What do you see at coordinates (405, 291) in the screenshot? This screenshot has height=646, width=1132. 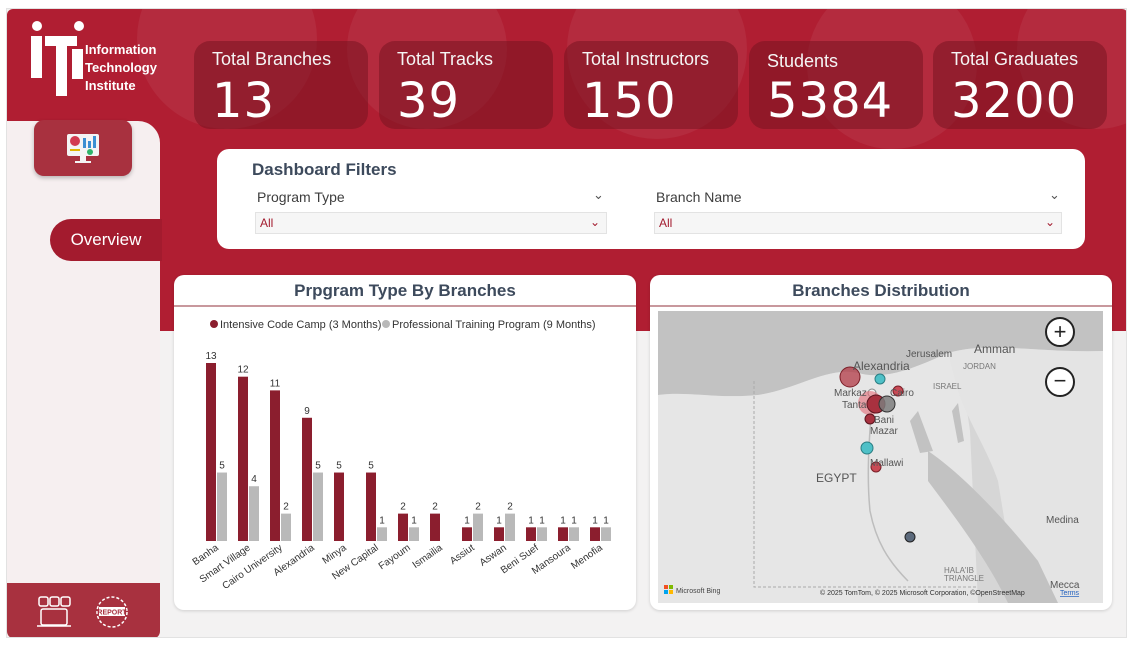 I see `chart-title: Prpgram Type By Branches` at bounding box center [405, 291].